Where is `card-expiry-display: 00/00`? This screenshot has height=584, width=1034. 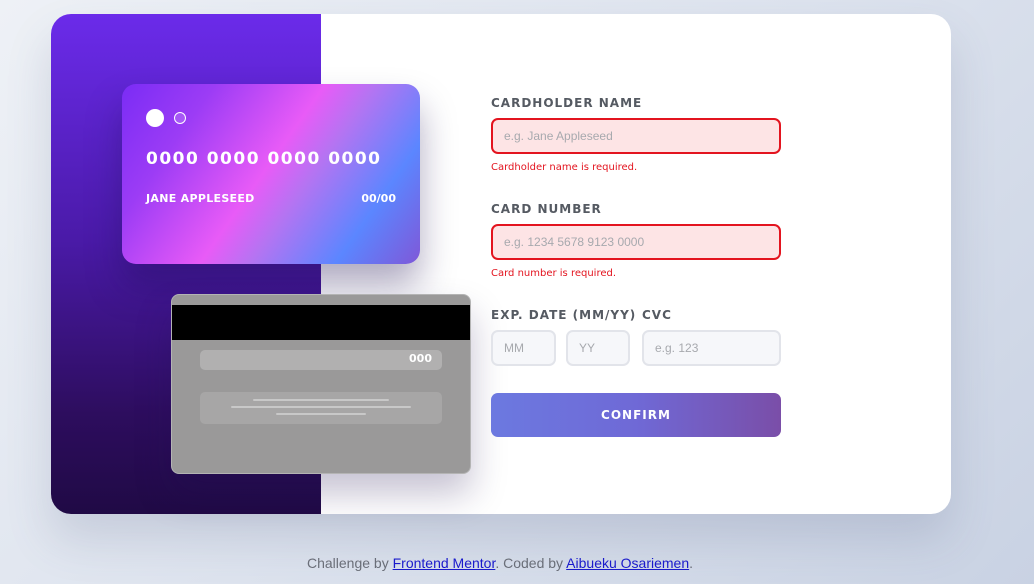 card-expiry-display: 00/00 is located at coordinates (378, 198).